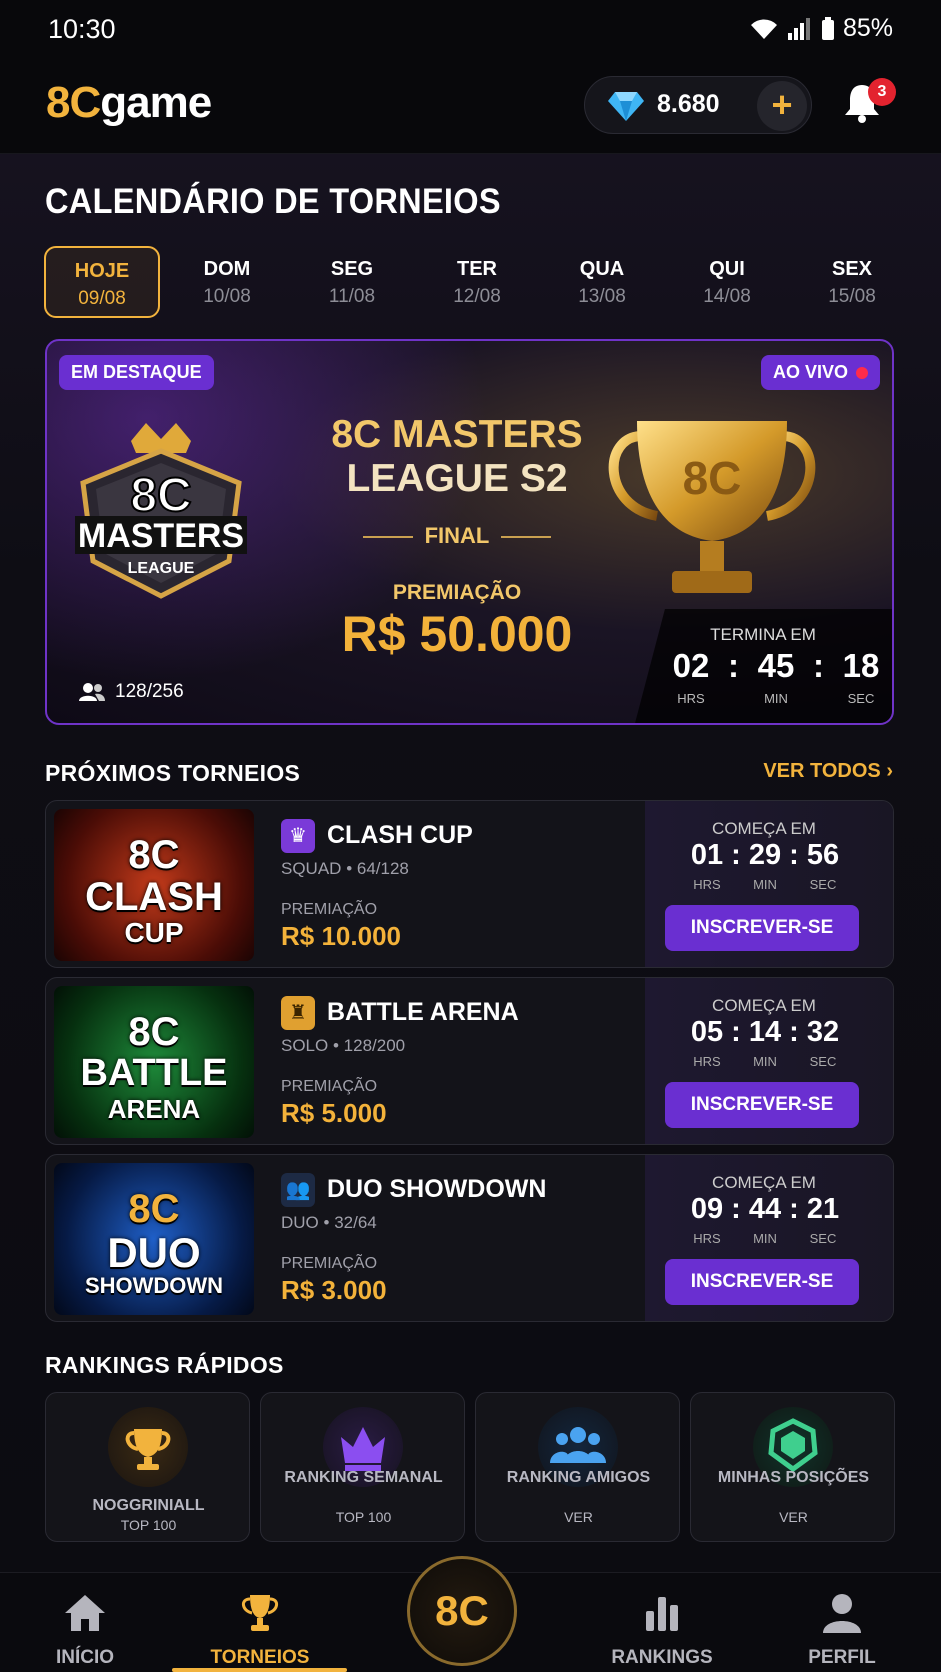  What do you see at coordinates (363, 1477) in the screenshot?
I see `ranking-title: RANKING SEMANAL` at bounding box center [363, 1477].